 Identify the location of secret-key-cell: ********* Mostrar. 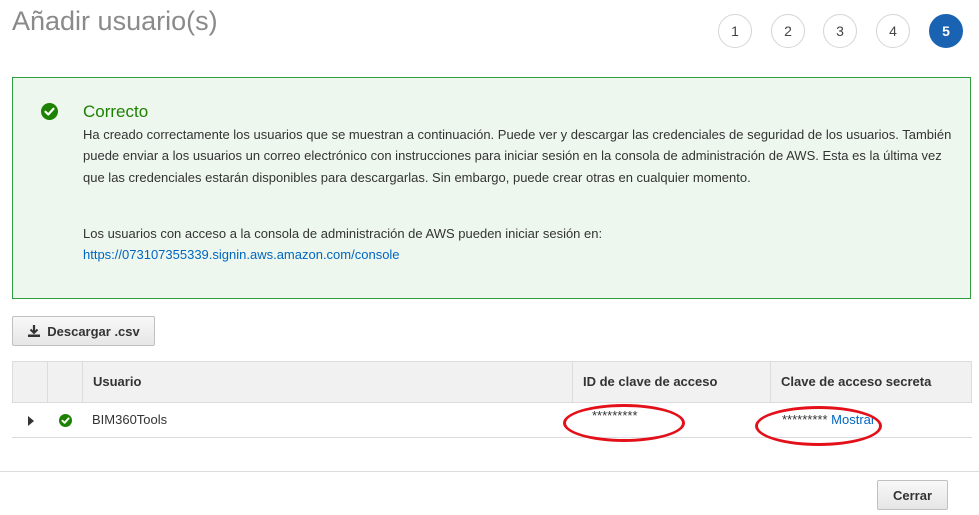
(828, 420).